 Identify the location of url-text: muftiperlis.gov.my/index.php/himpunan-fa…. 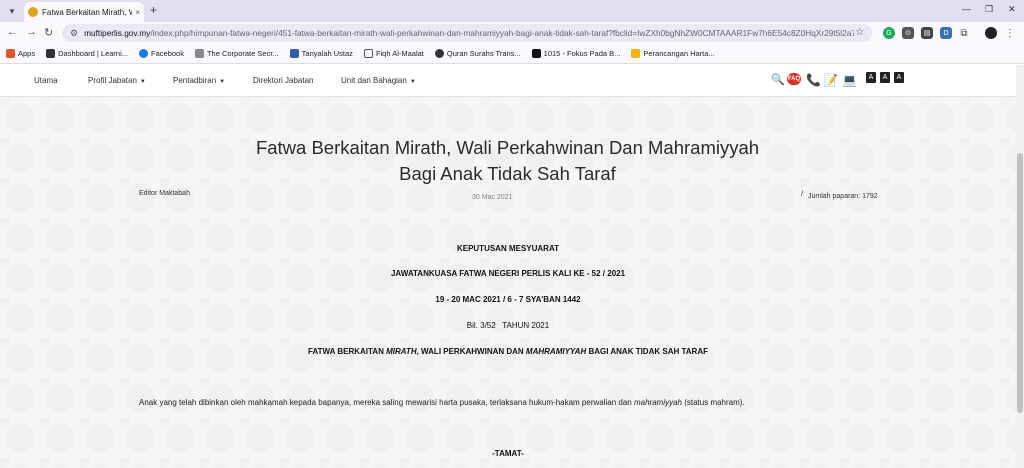
(469, 33).